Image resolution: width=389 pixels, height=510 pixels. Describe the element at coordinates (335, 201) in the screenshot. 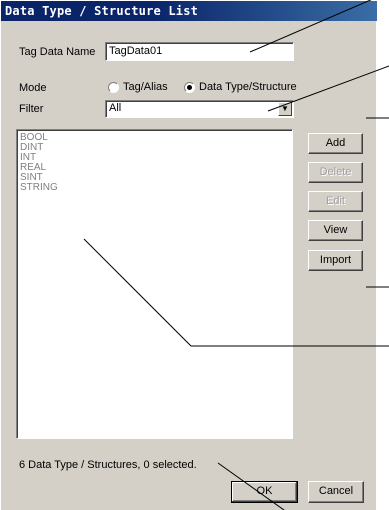

I see `edit-button: Edit` at that location.